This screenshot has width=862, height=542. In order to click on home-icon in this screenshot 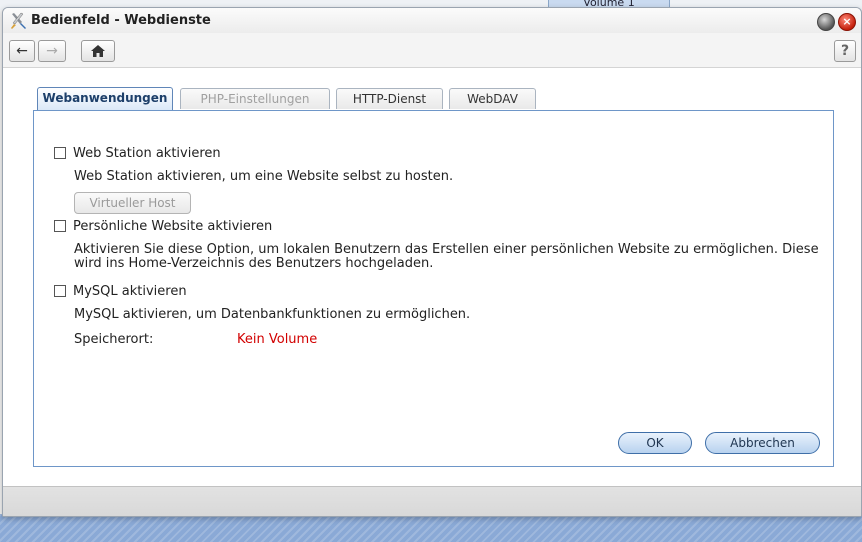, I will do `click(98, 51)`.